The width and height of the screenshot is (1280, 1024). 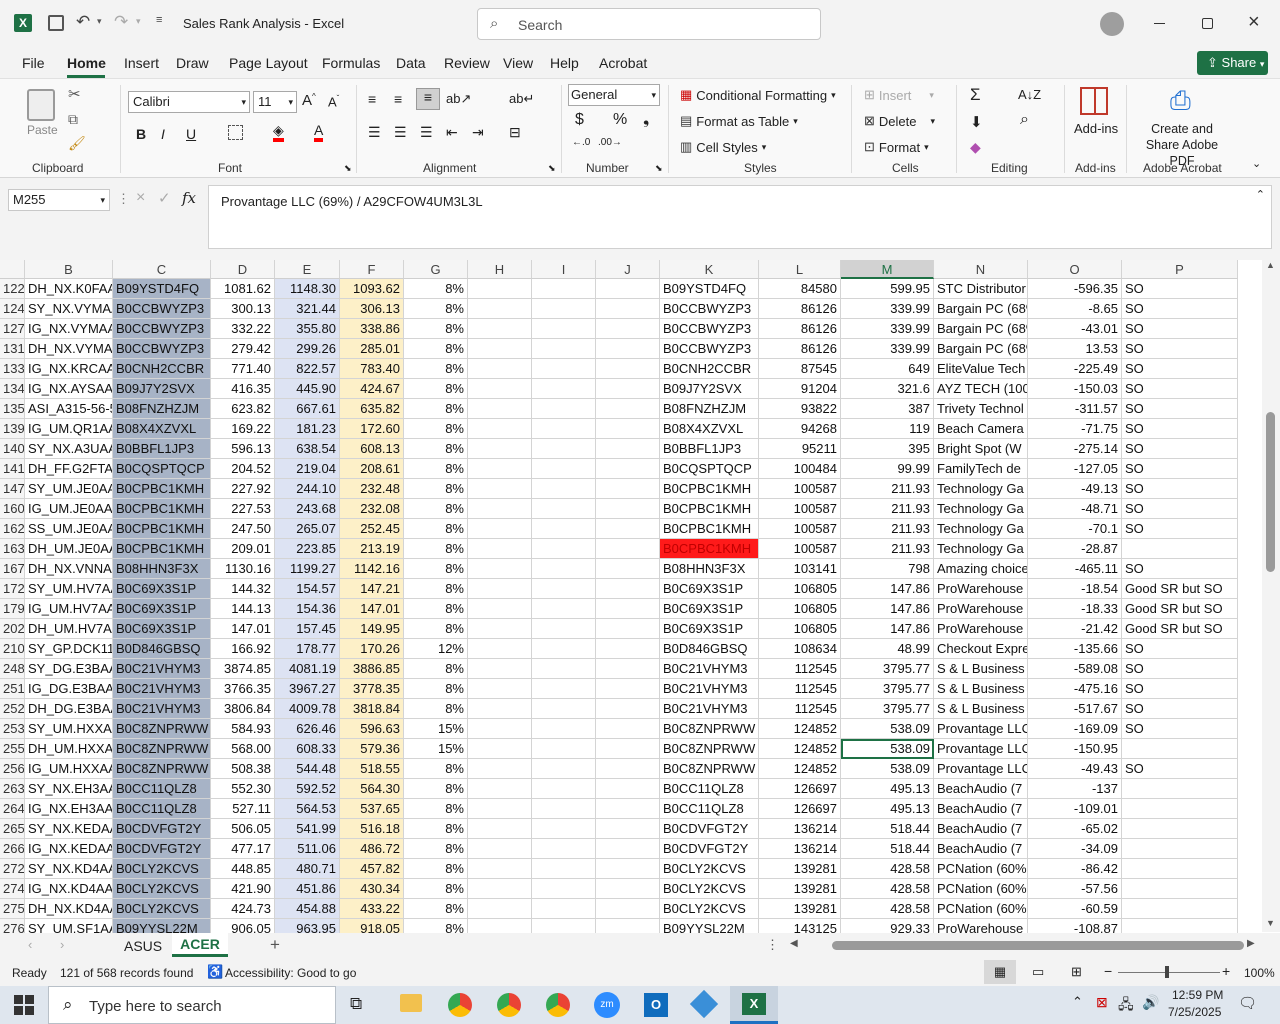 What do you see at coordinates (372, 829) in the screenshot?
I see `grid-cell: 516.18` at bounding box center [372, 829].